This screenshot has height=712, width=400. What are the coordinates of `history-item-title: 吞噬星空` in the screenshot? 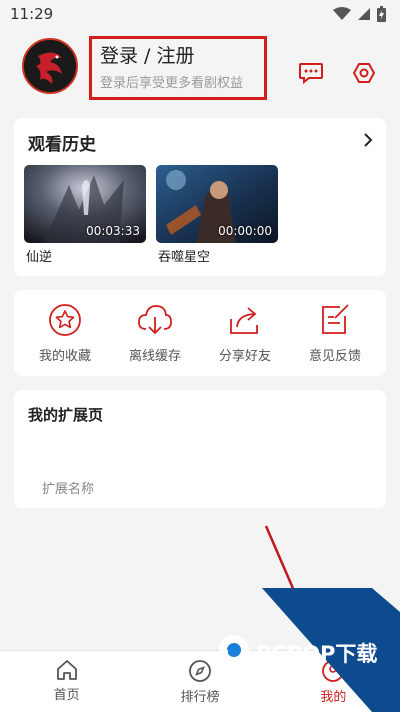 It's located at (184, 255).